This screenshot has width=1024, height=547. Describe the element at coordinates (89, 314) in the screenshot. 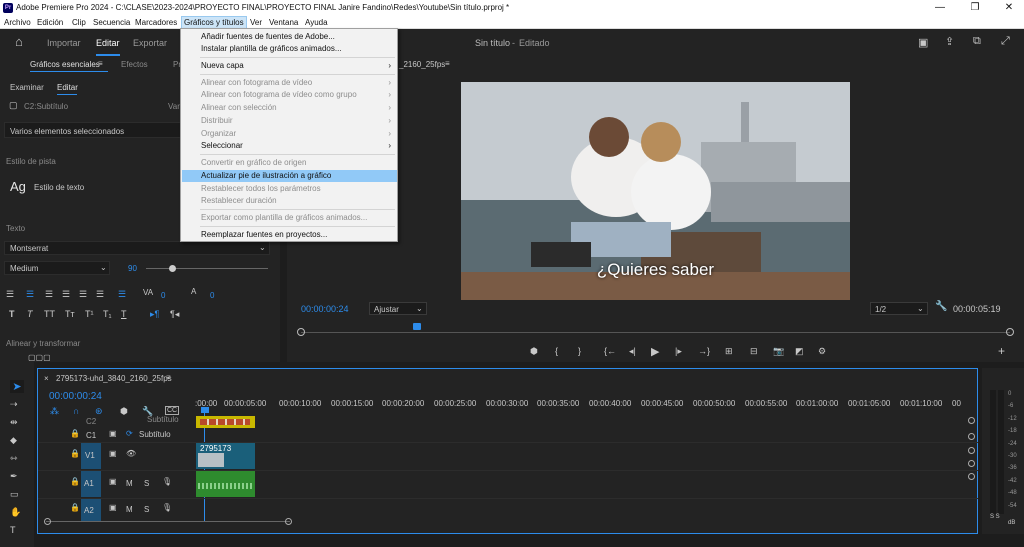

I see `superscript-icon: T¹` at that location.